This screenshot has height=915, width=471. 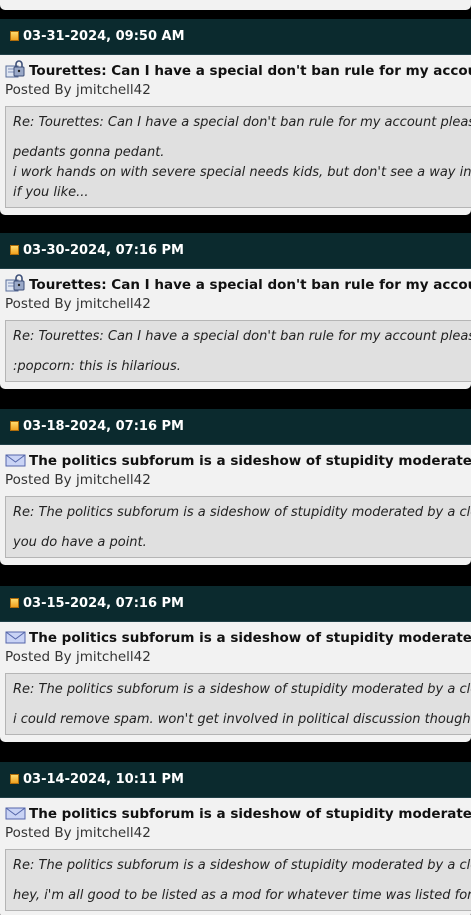 I want to click on quote-line: you do have a point., so click(x=80, y=542).